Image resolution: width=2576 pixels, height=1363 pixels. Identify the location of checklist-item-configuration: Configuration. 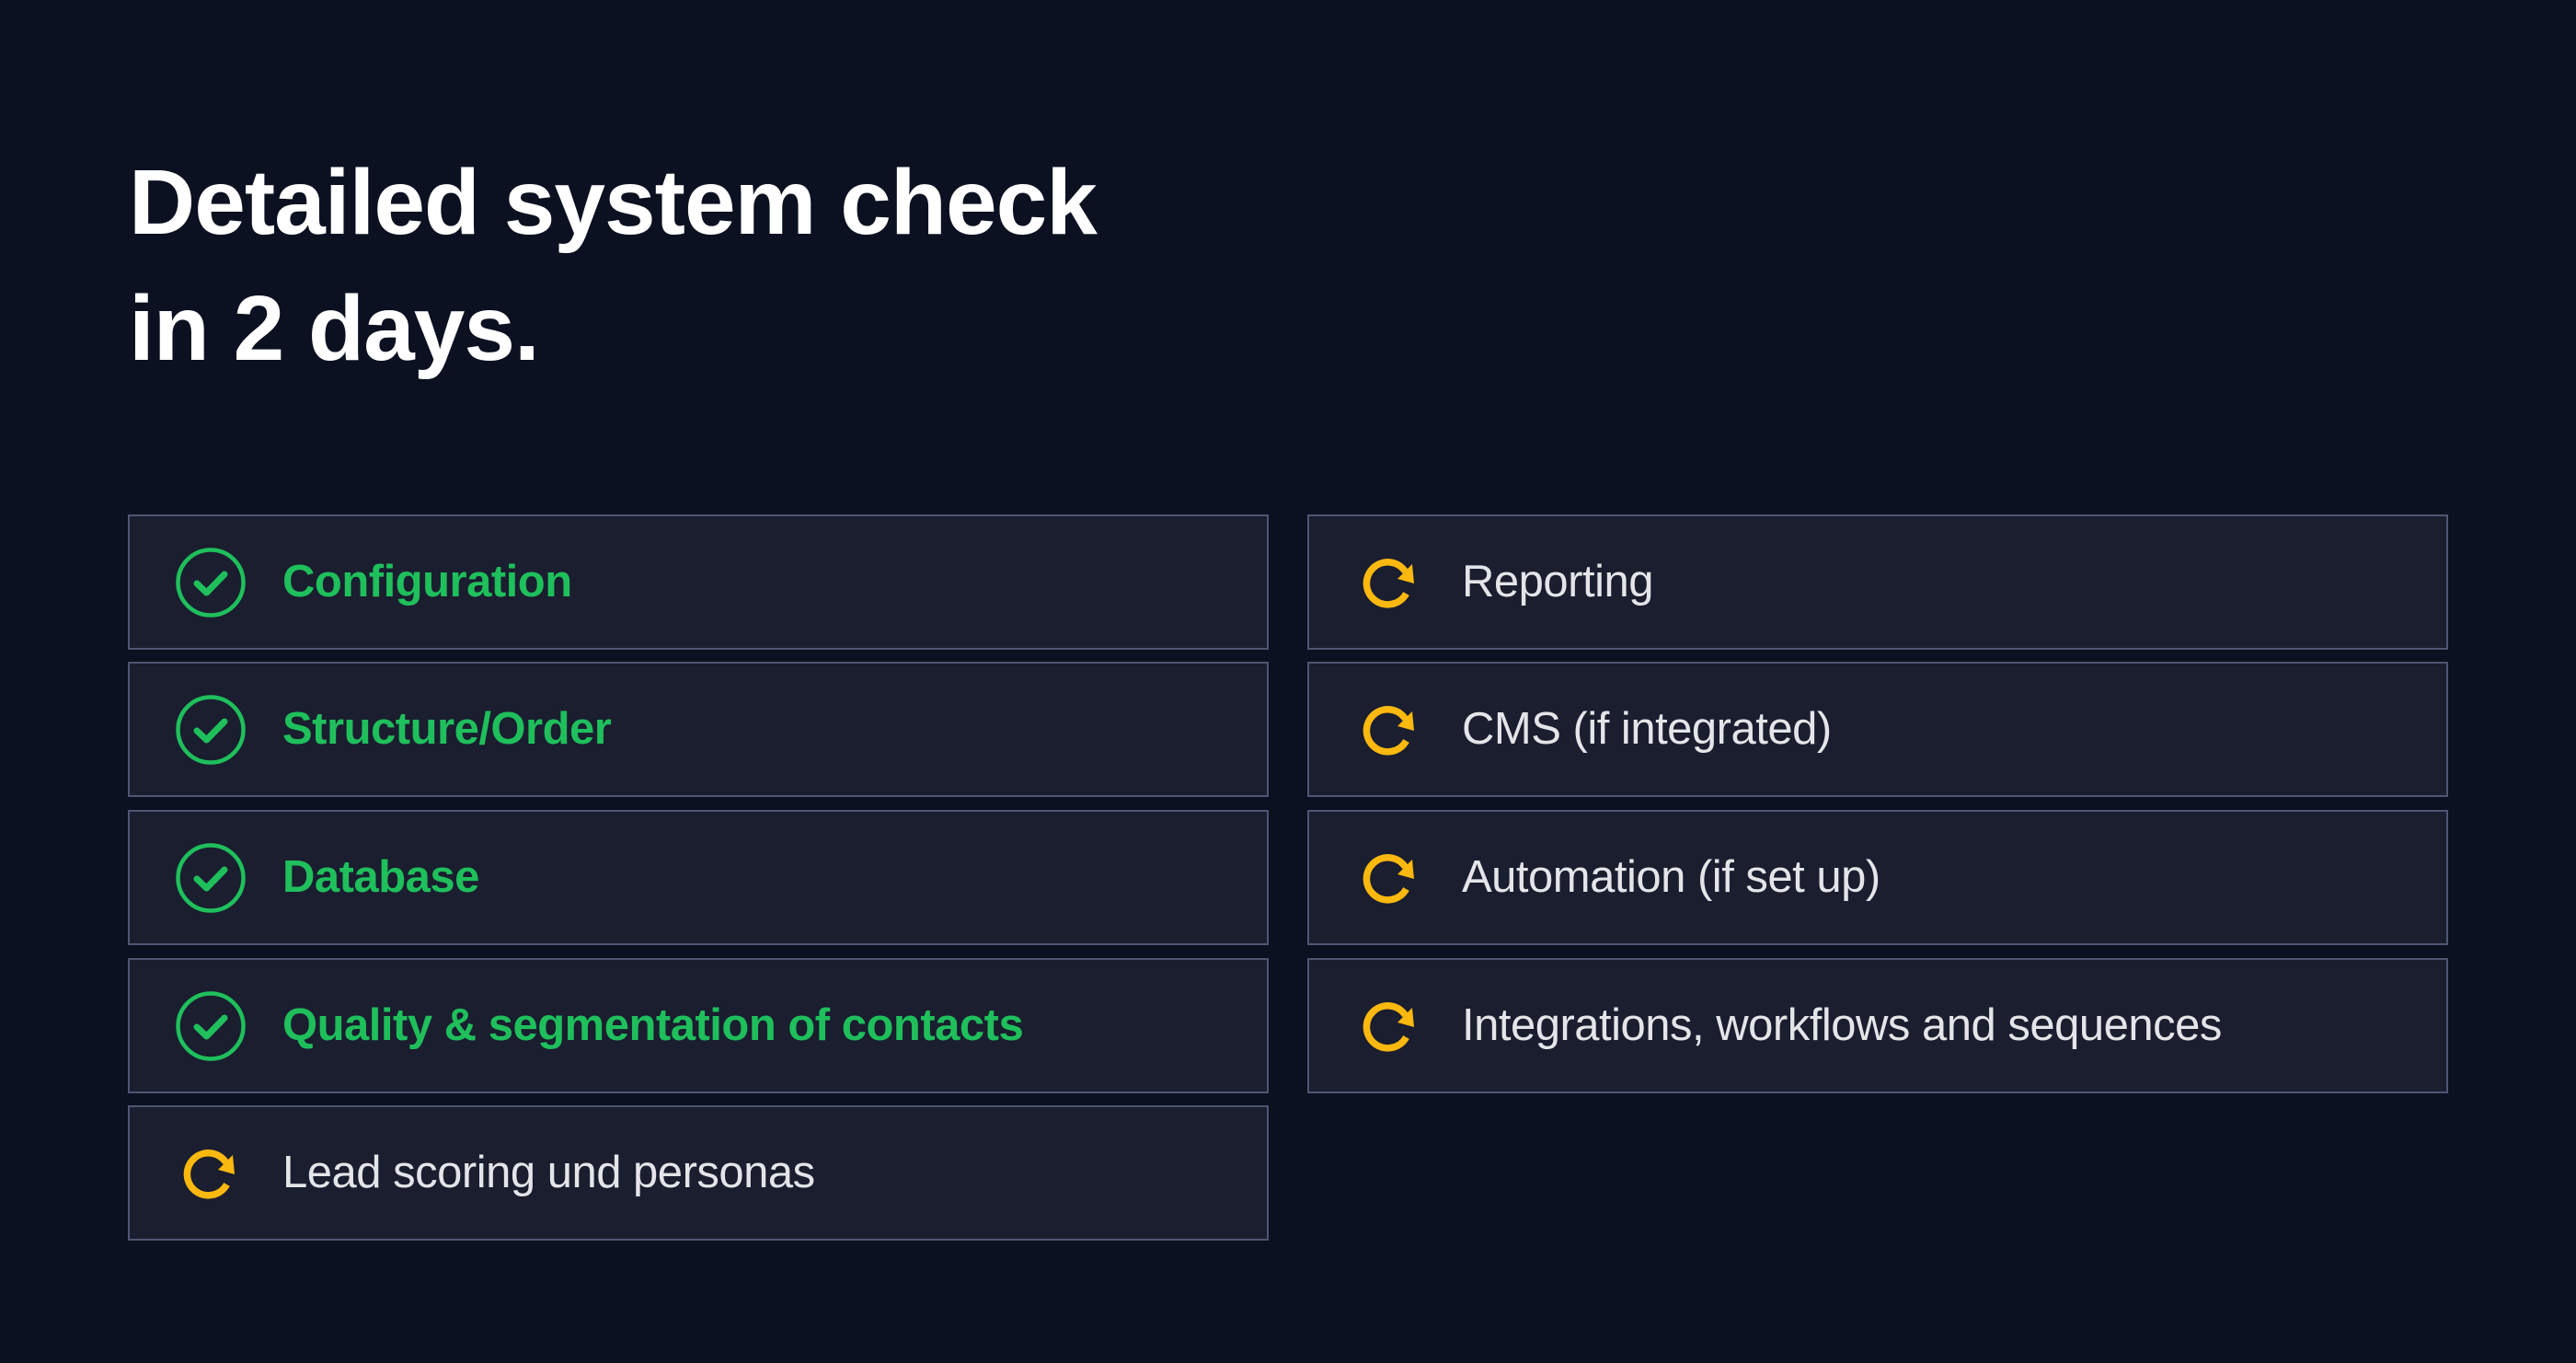
(698, 582).